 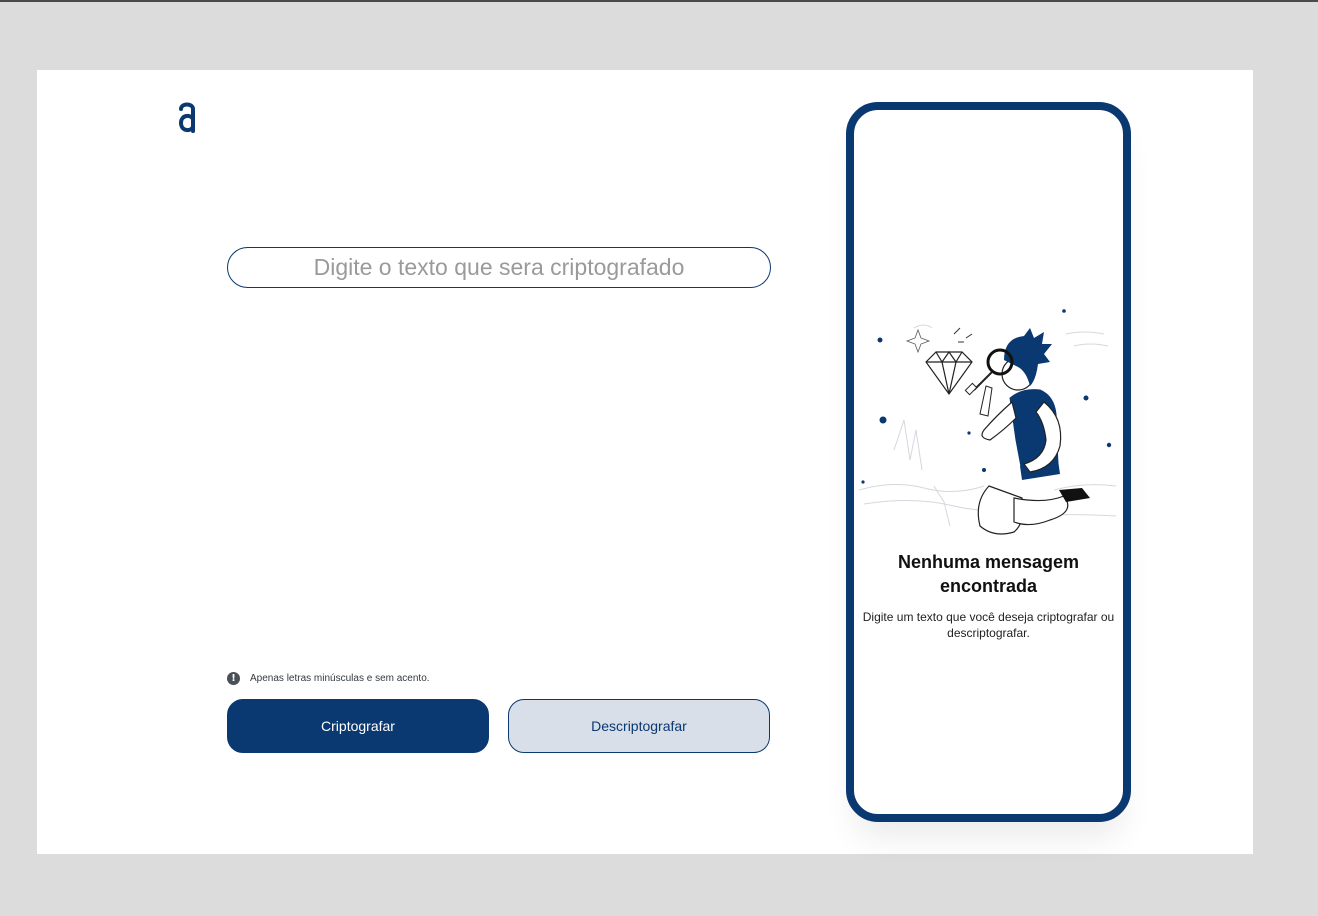 I want to click on input-hint: ! Apenas letras minúsculas e sem acento., so click(x=328, y=678).